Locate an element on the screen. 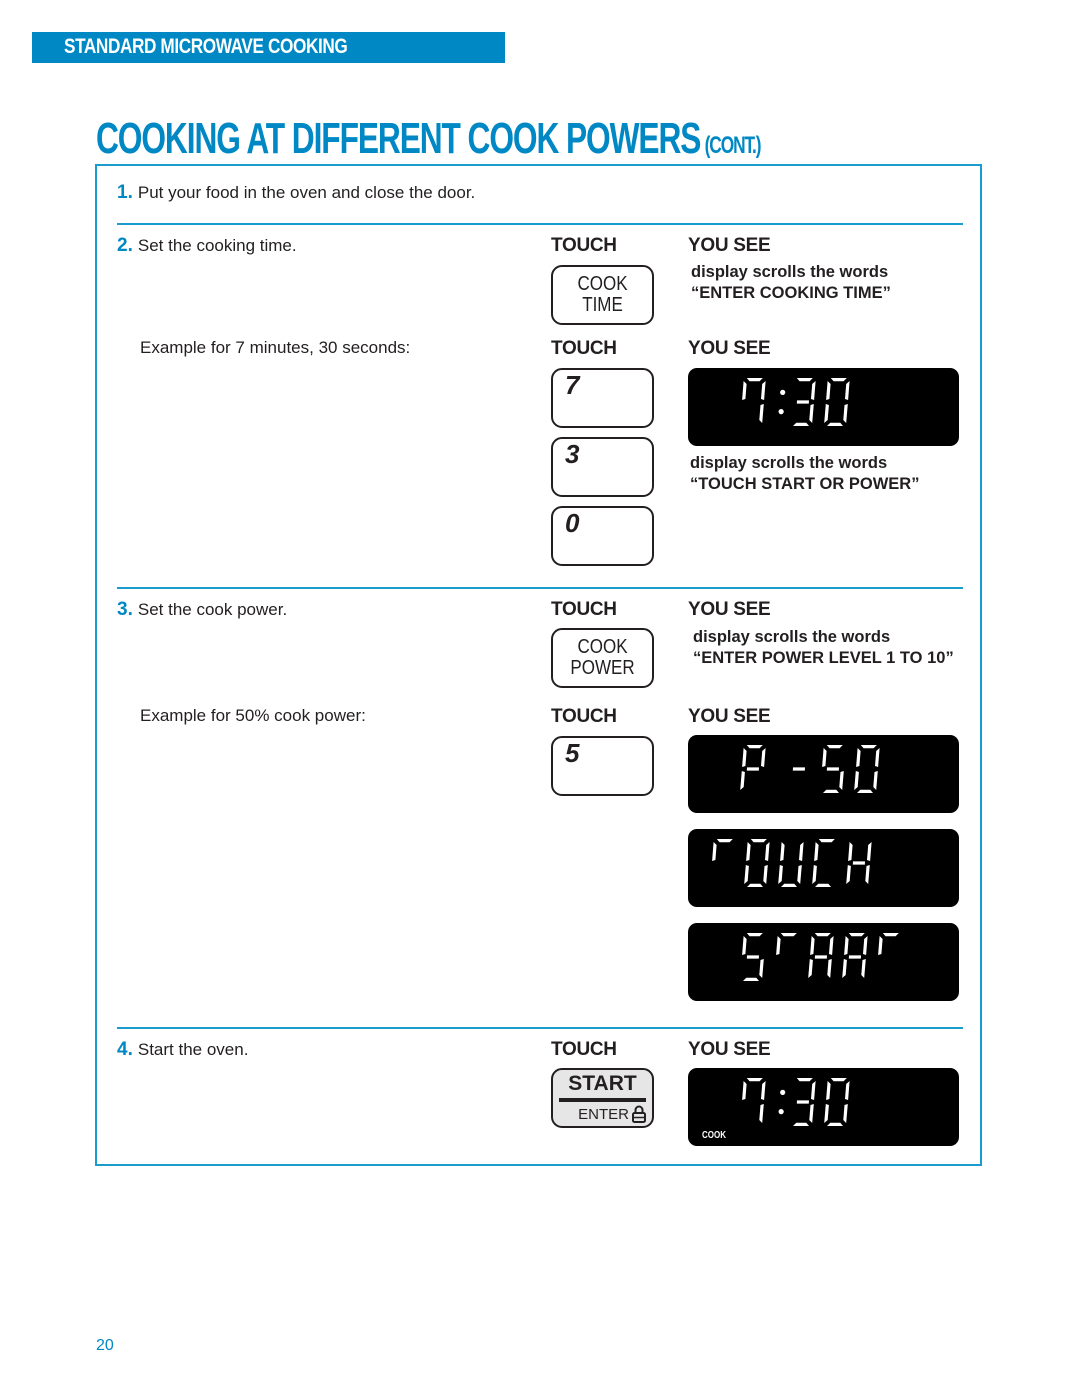 The image size is (1080, 1397). step-number: 1. is located at coordinates (125, 192).